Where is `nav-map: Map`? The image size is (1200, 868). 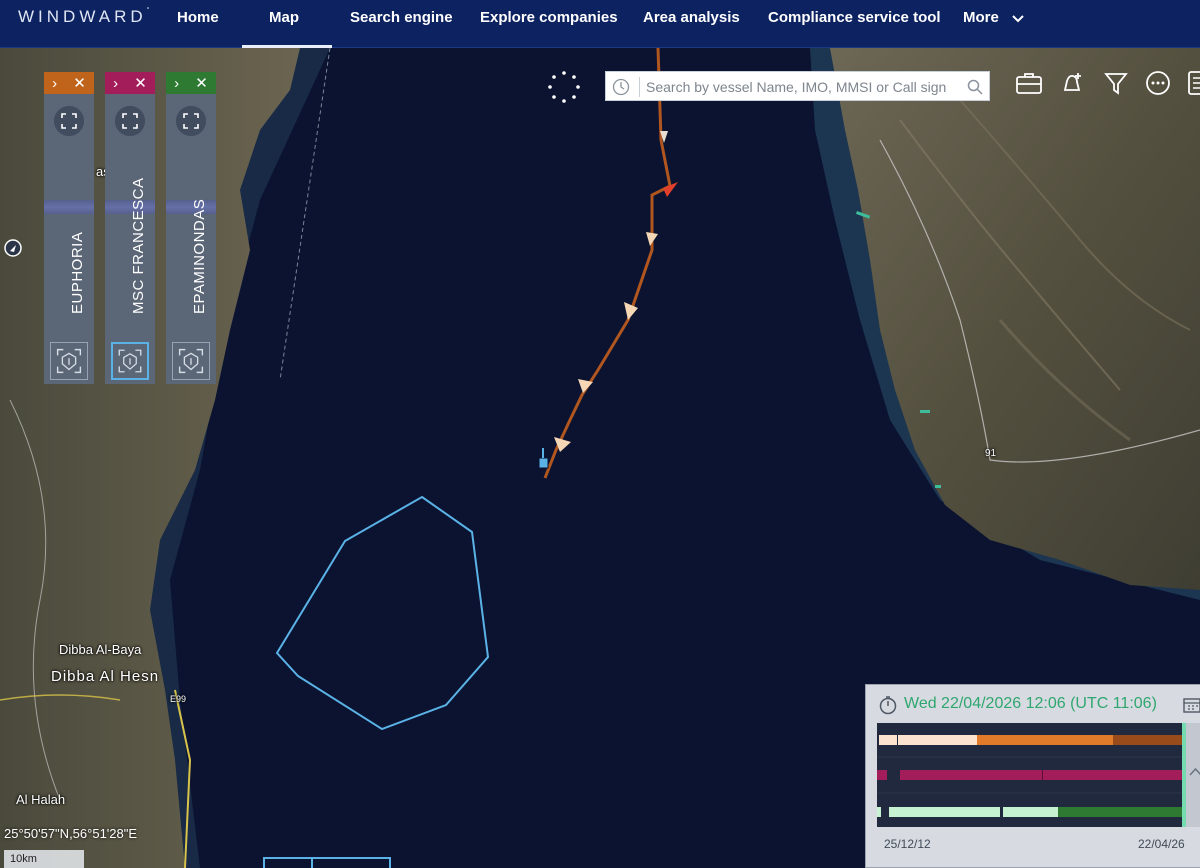 nav-map: Map is located at coordinates (284, 17).